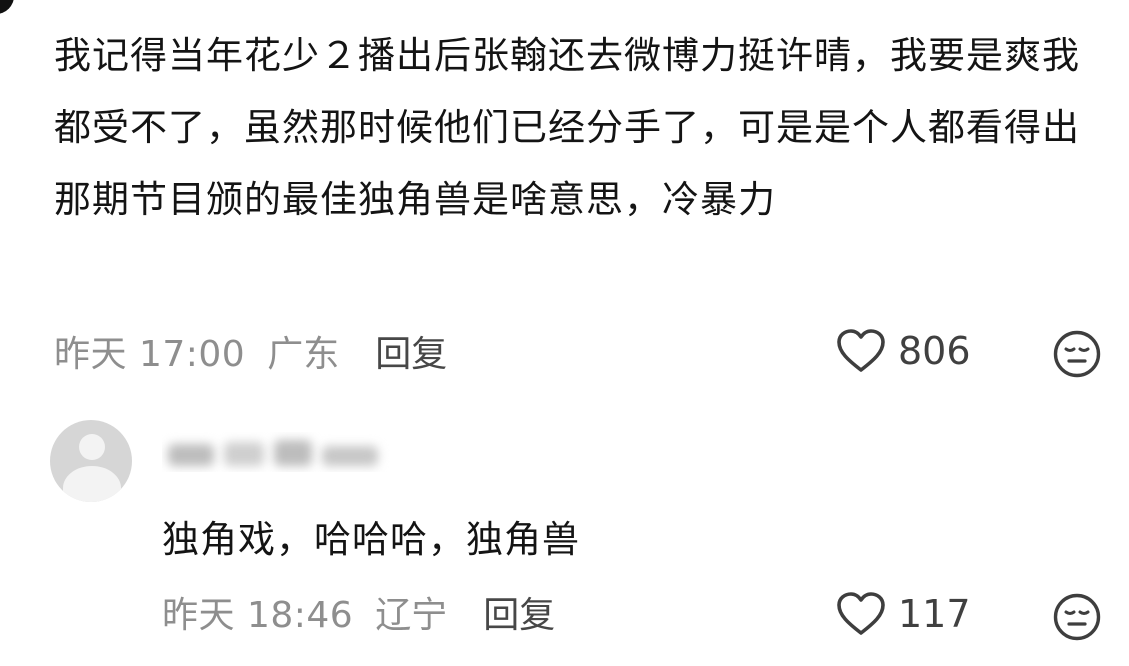  What do you see at coordinates (411, 351) in the screenshot?
I see `comment-reply-button: 回复` at bounding box center [411, 351].